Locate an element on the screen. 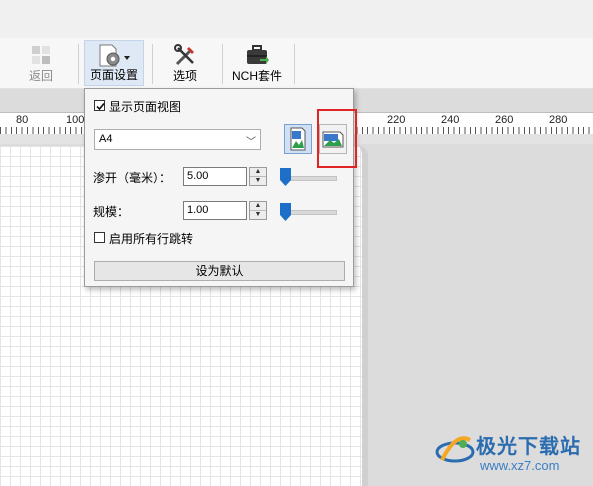 This screenshot has height=486, width=593. enable-all-line-jumps-label: 启用所有行跳转 is located at coordinates (151, 239).